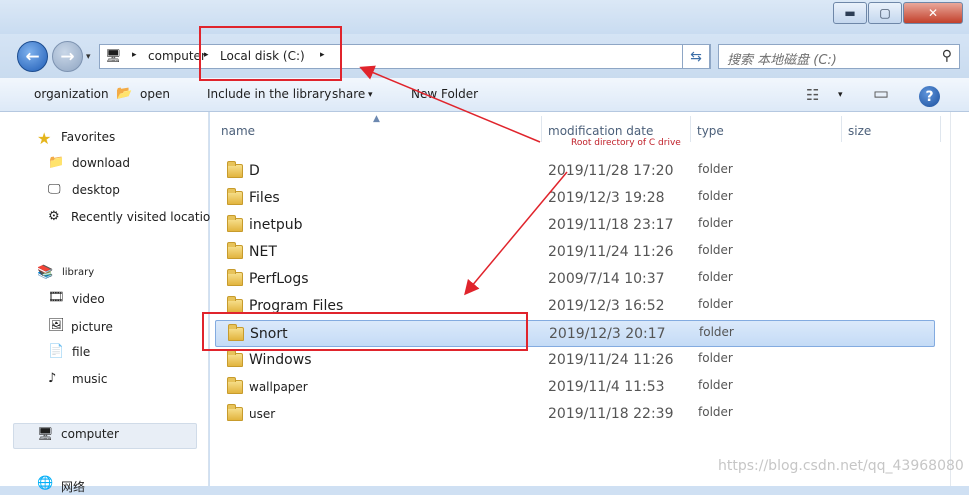  What do you see at coordinates (840, 95) in the screenshot?
I see `view-caret-icon: ▾` at bounding box center [840, 95].